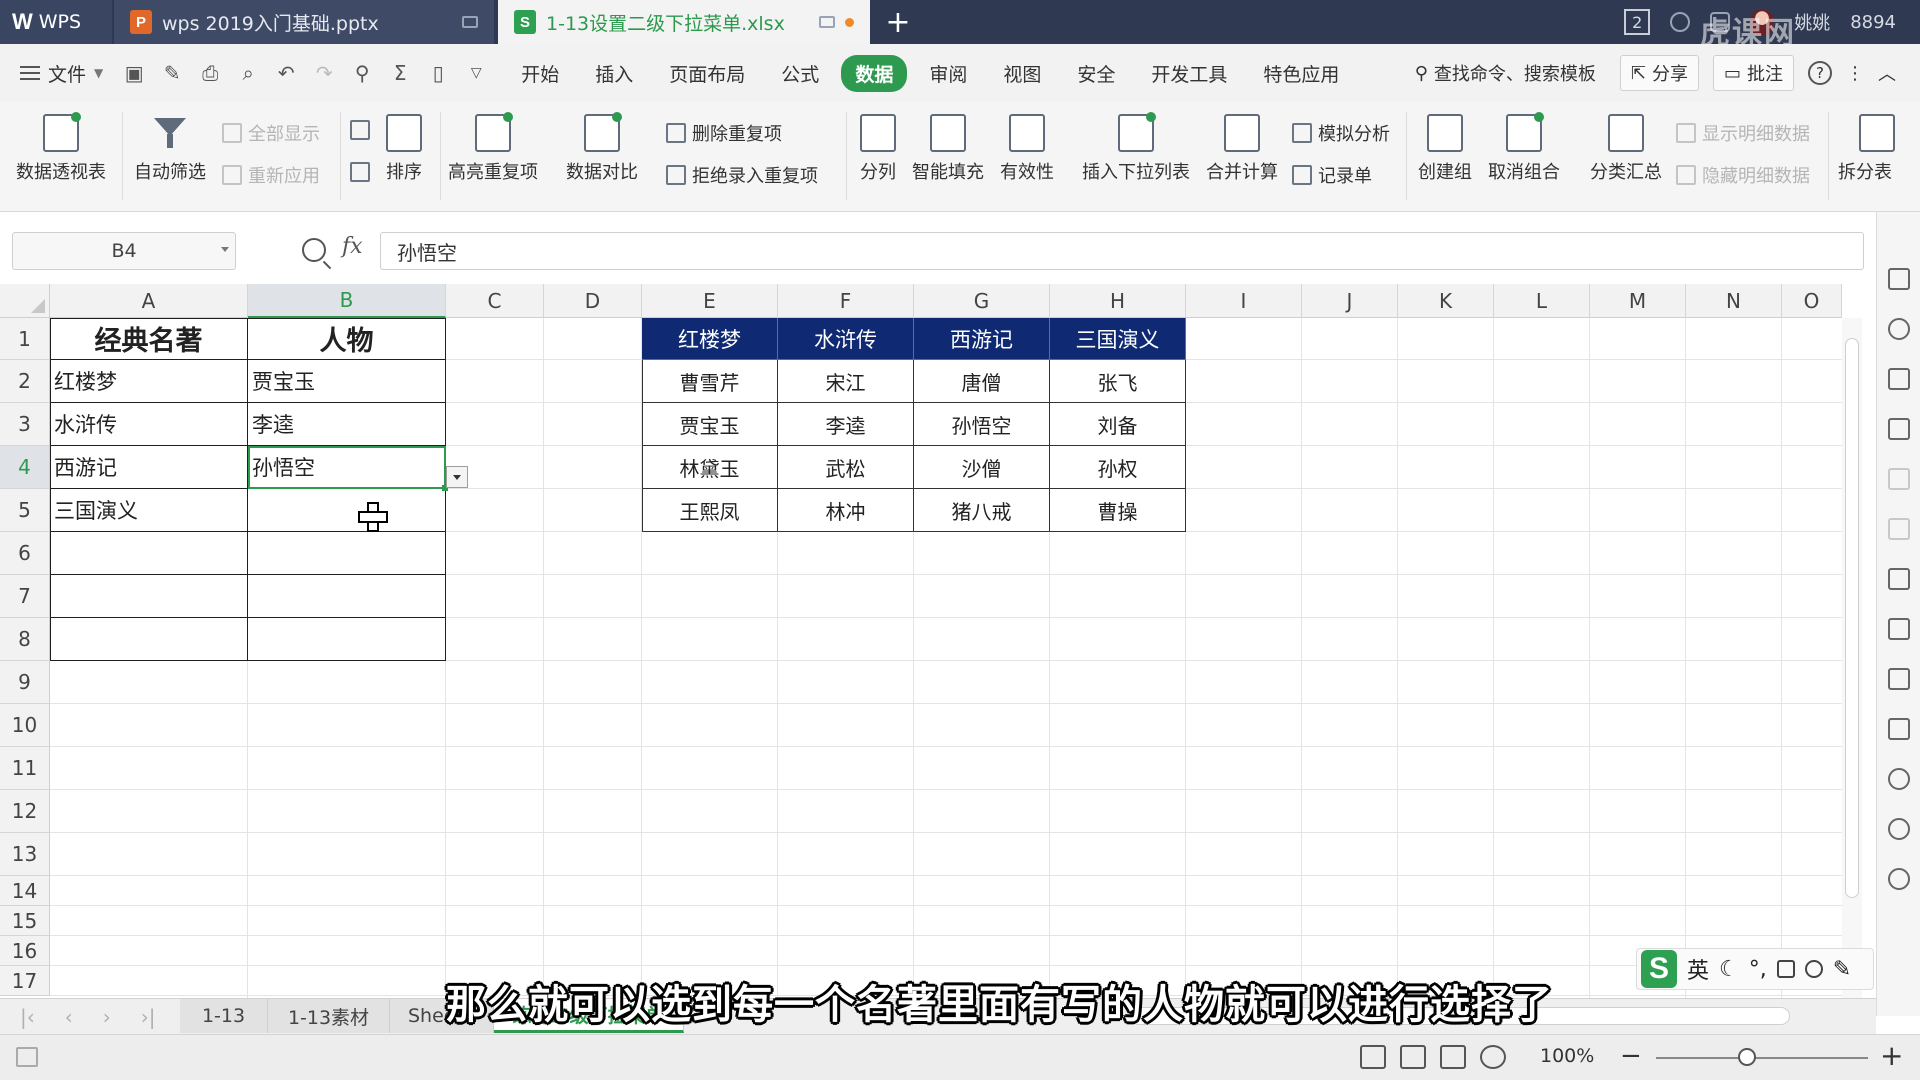 This screenshot has height=1080, width=1920. What do you see at coordinates (61, 148) in the screenshot?
I see `pivot-table-button: 数据透视表` at bounding box center [61, 148].